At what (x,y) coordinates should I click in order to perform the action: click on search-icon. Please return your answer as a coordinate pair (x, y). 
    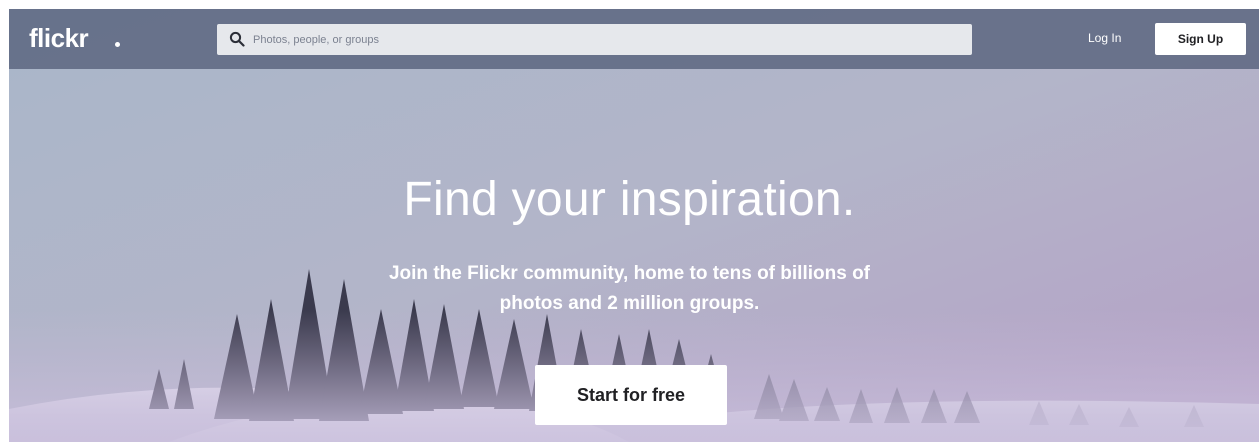
    Looking at the image, I should click on (237, 39).